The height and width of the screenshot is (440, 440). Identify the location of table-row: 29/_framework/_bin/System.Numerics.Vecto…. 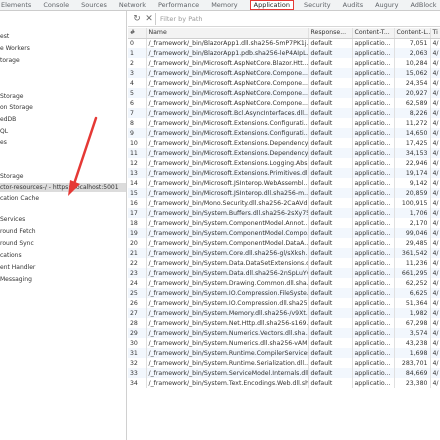
(284, 333).